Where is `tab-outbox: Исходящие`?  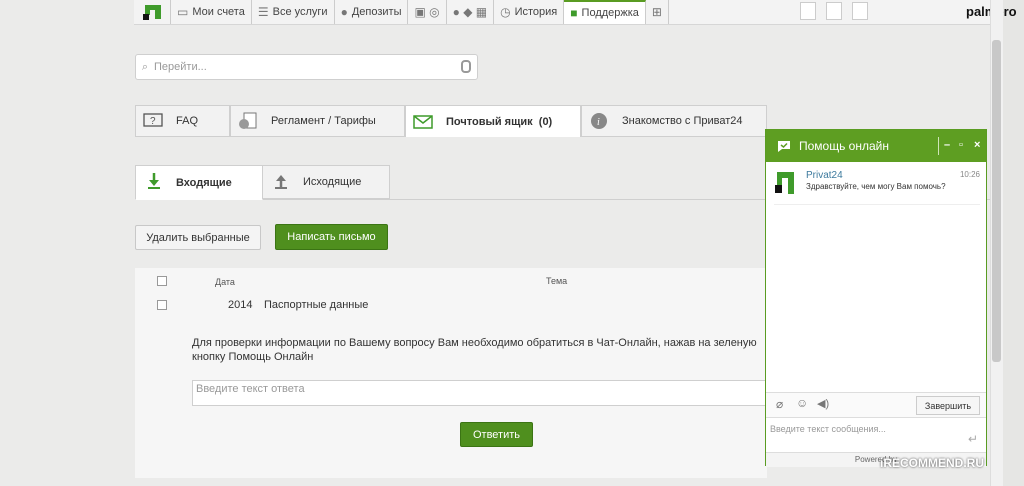
tab-outbox: Исходящие is located at coordinates (326, 182).